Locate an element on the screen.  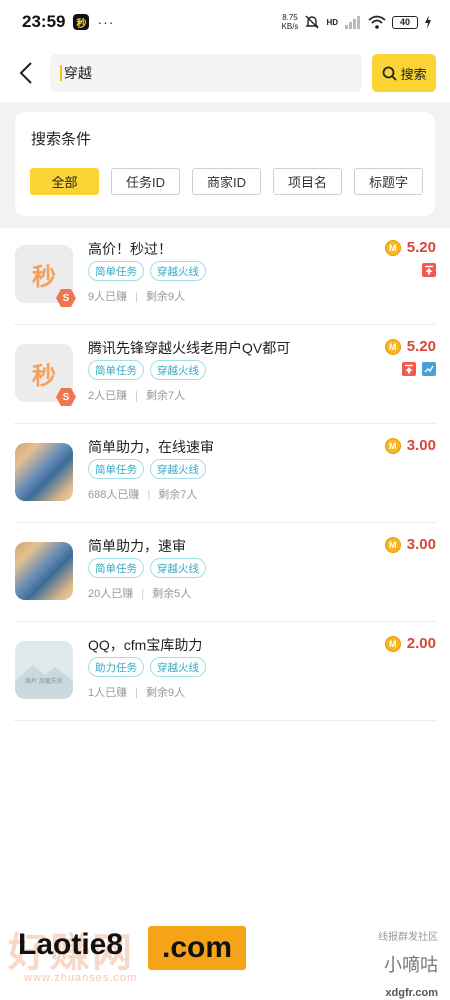
search-button: 搜索 is located at coordinates (404, 73).